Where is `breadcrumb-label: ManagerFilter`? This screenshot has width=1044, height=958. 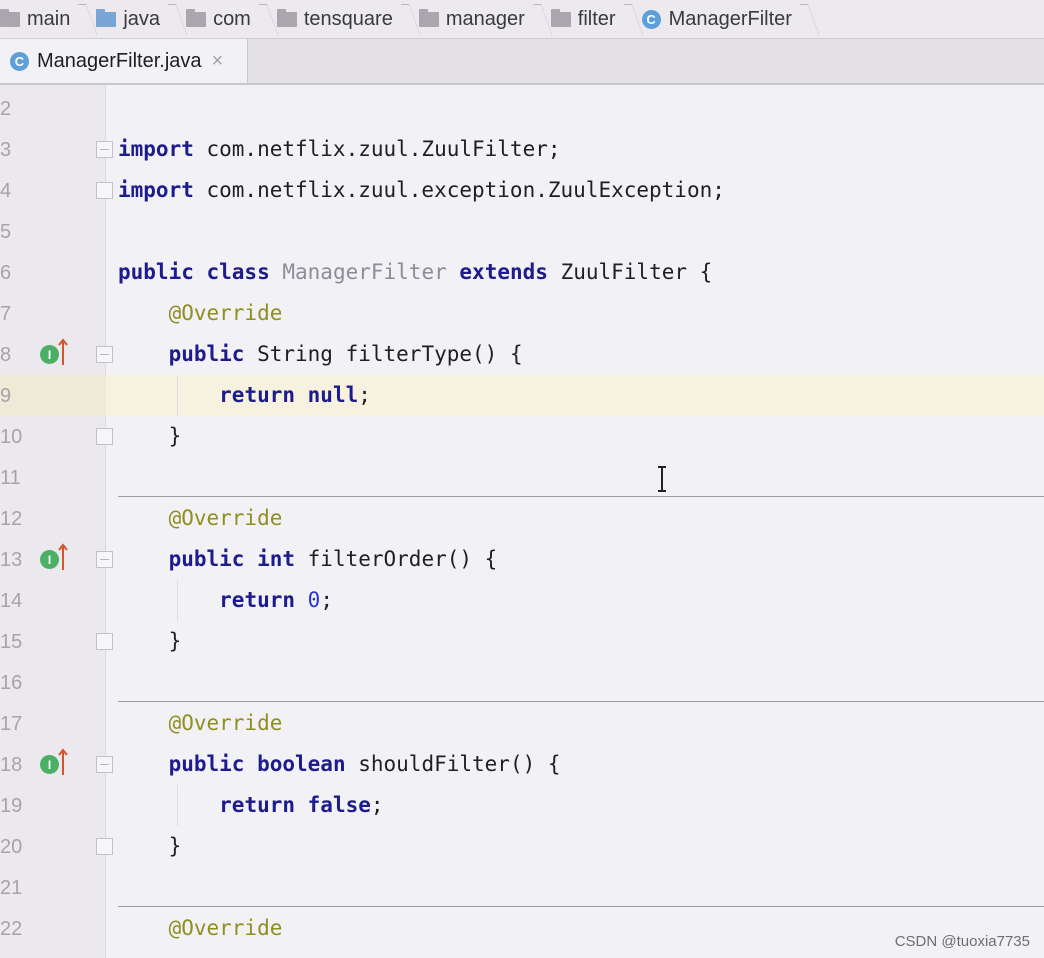 breadcrumb-label: ManagerFilter is located at coordinates (730, 18).